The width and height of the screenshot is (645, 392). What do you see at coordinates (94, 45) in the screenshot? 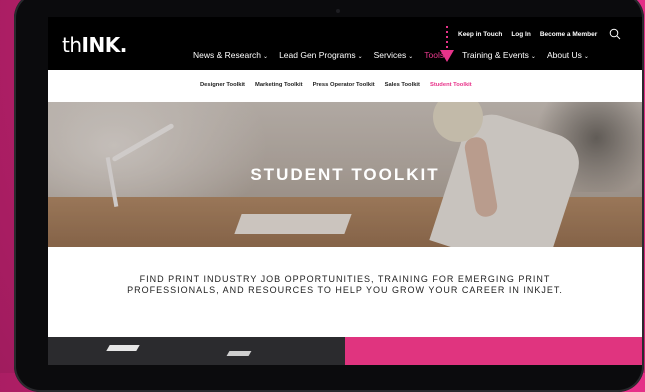
I see `site-logo: thINK.` at bounding box center [94, 45].